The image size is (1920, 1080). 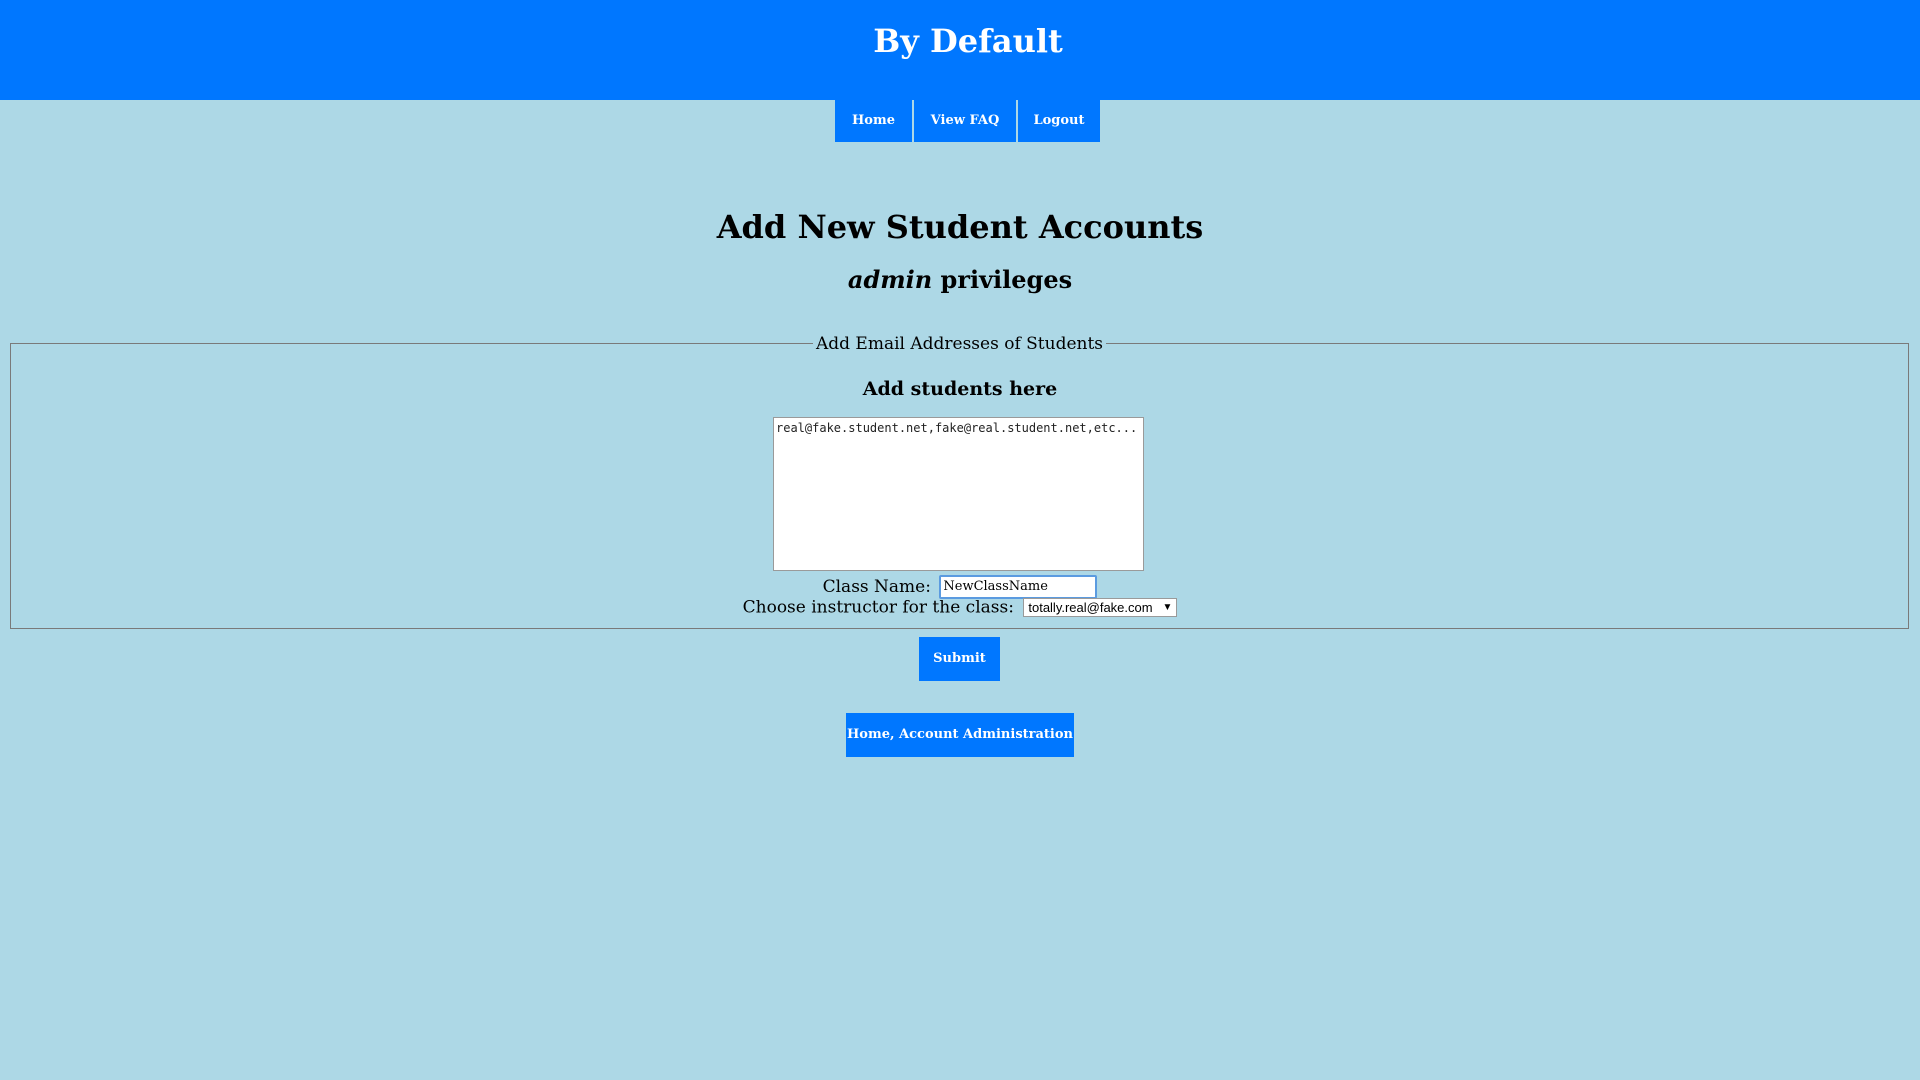 What do you see at coordinates (890, 279) in the screenshot?
I see `role-name: admin` at bounding box center [890, 279].